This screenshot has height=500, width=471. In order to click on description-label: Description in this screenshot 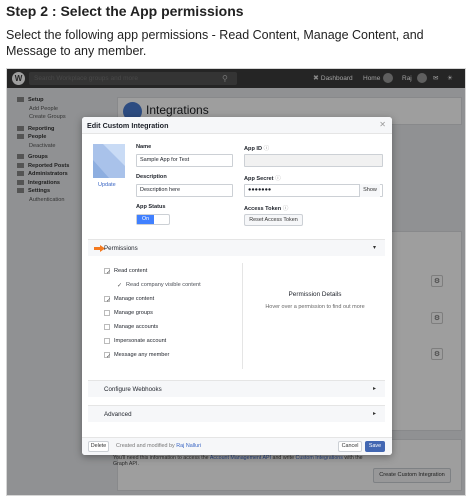, I will do `click(151, 177)`.